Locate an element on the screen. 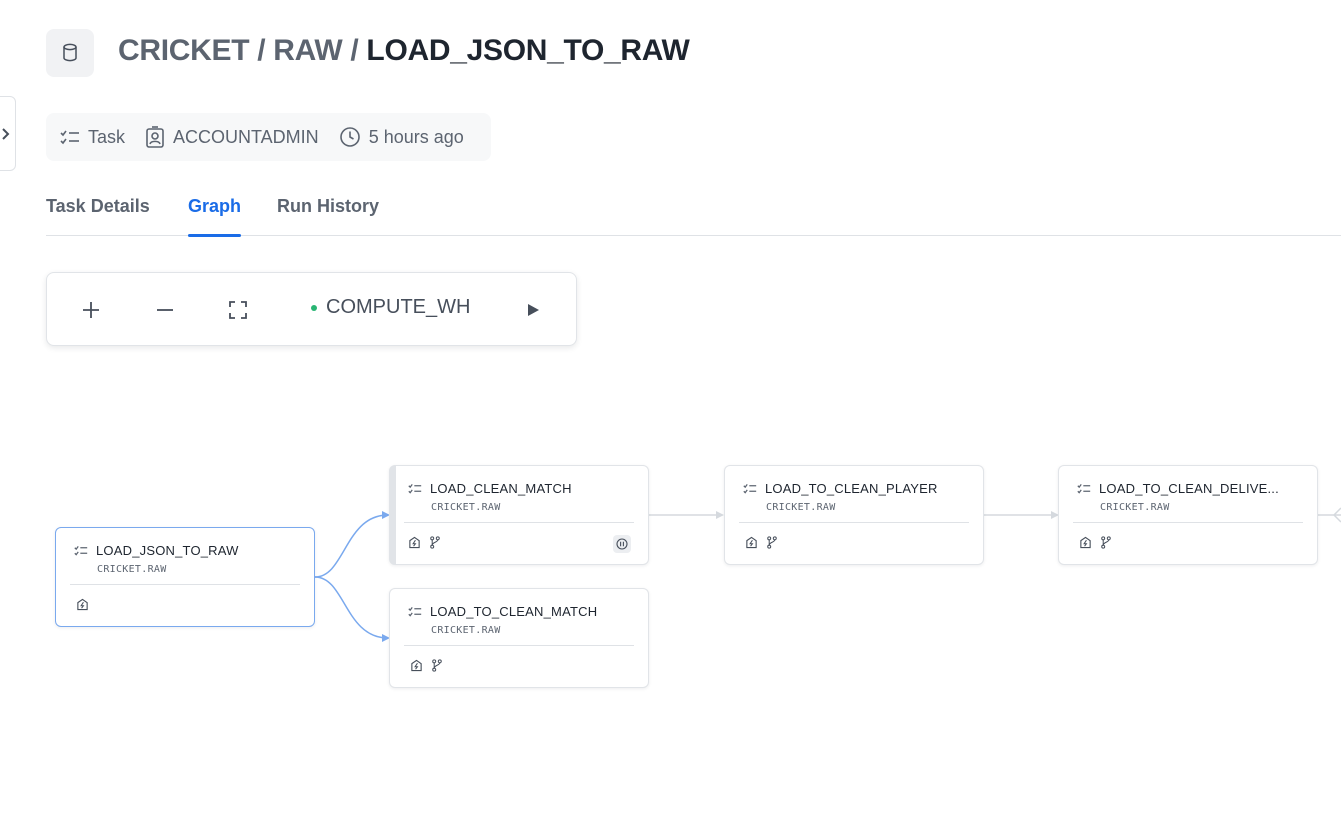  task-node-load-to-clean-match: LOAD_TO_CLEAN_MATCH CRICKET.RAW is located at coordinates (519, 638).